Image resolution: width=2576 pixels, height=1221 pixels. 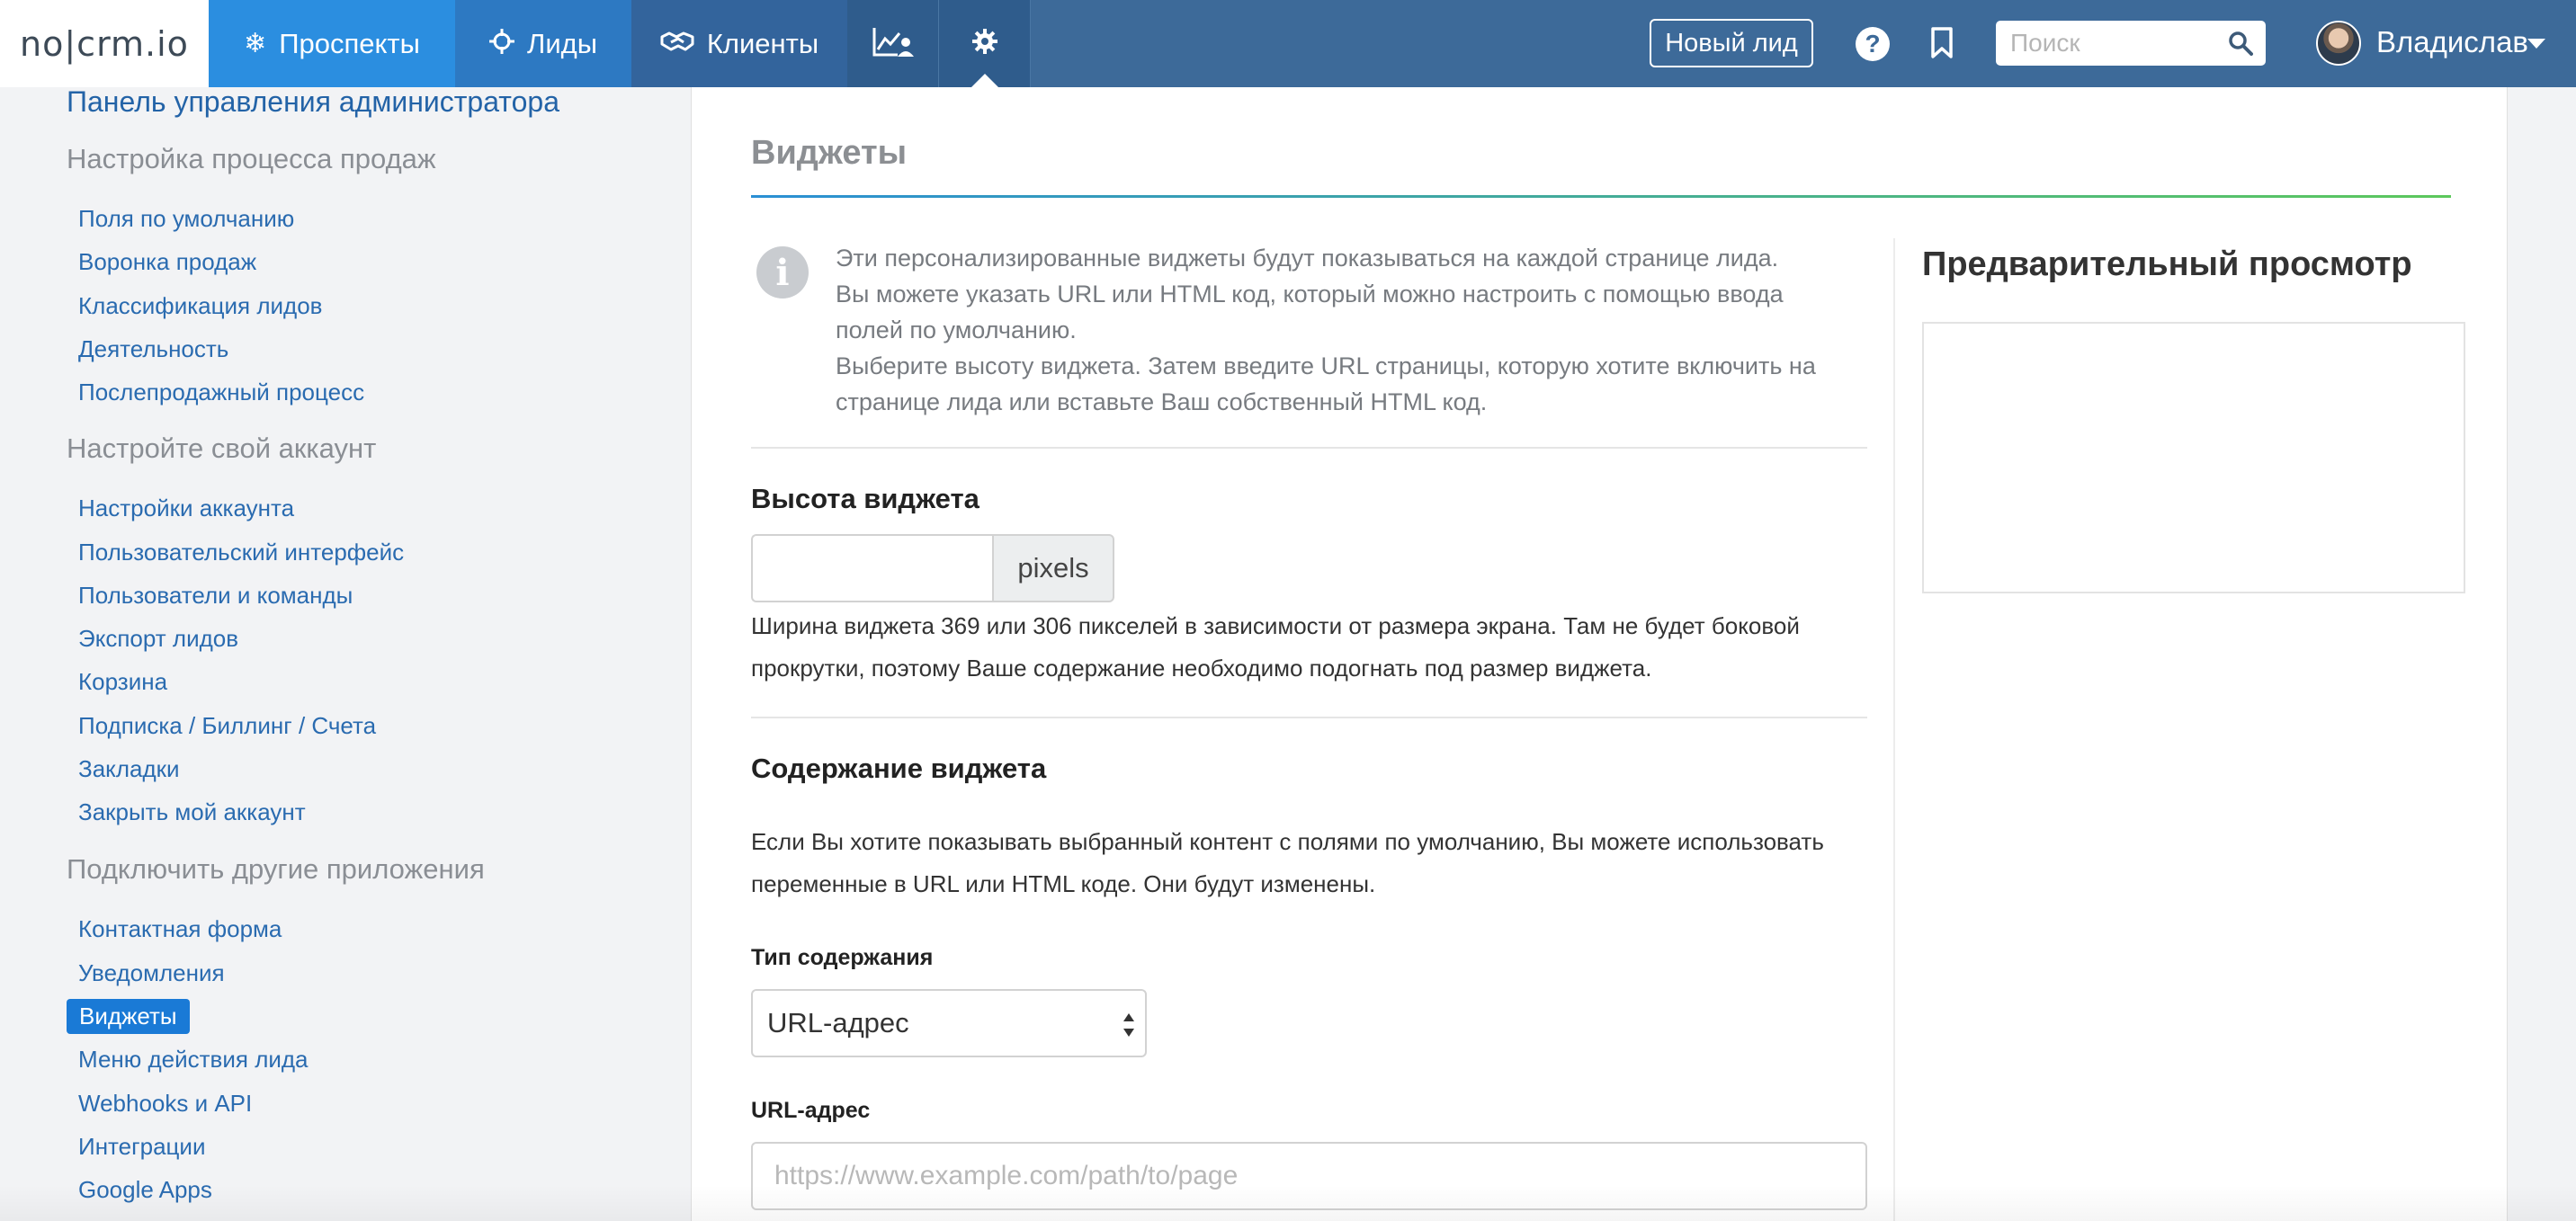 I want to click on sidebar-item-notifications: Уведомления, so click(x=151, y=973).